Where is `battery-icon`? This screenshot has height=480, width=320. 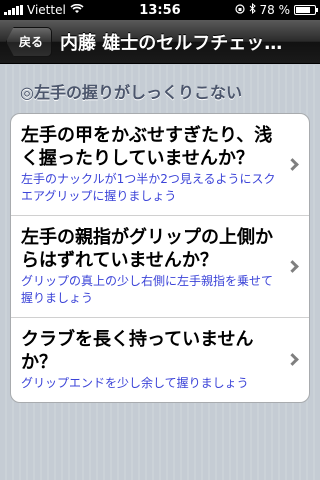
battery-icon is located at coordinates (306, 10).